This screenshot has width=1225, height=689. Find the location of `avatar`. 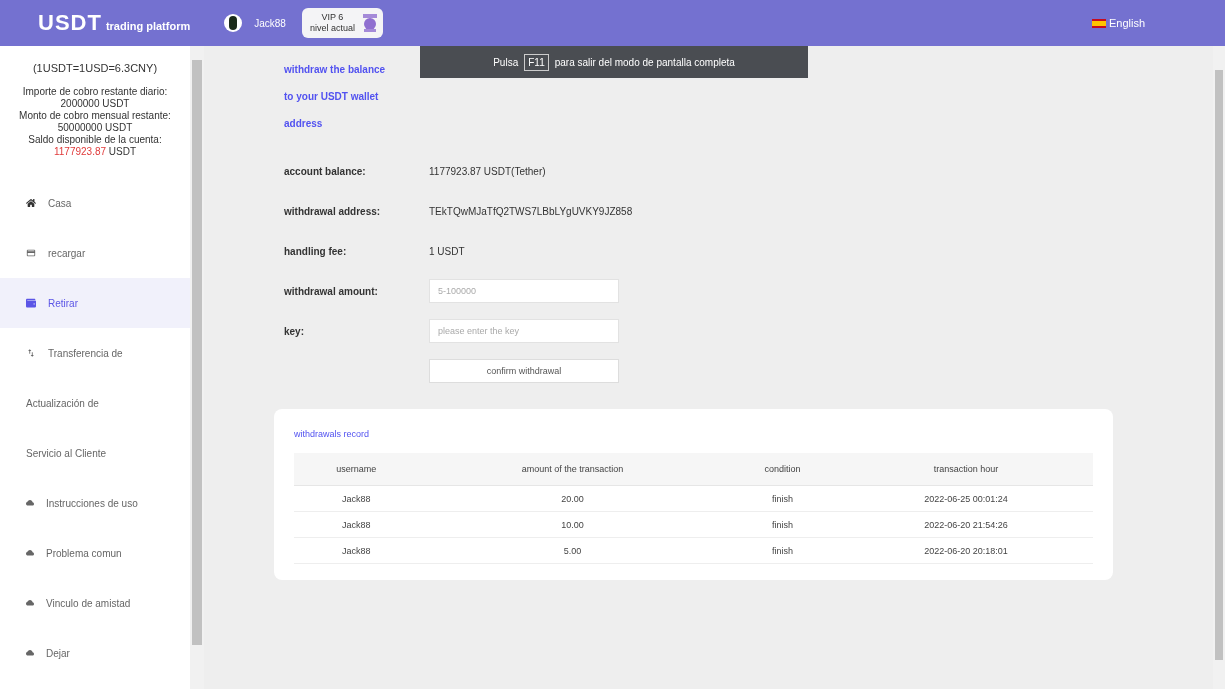

avatar is located at coordinates (233, 23).